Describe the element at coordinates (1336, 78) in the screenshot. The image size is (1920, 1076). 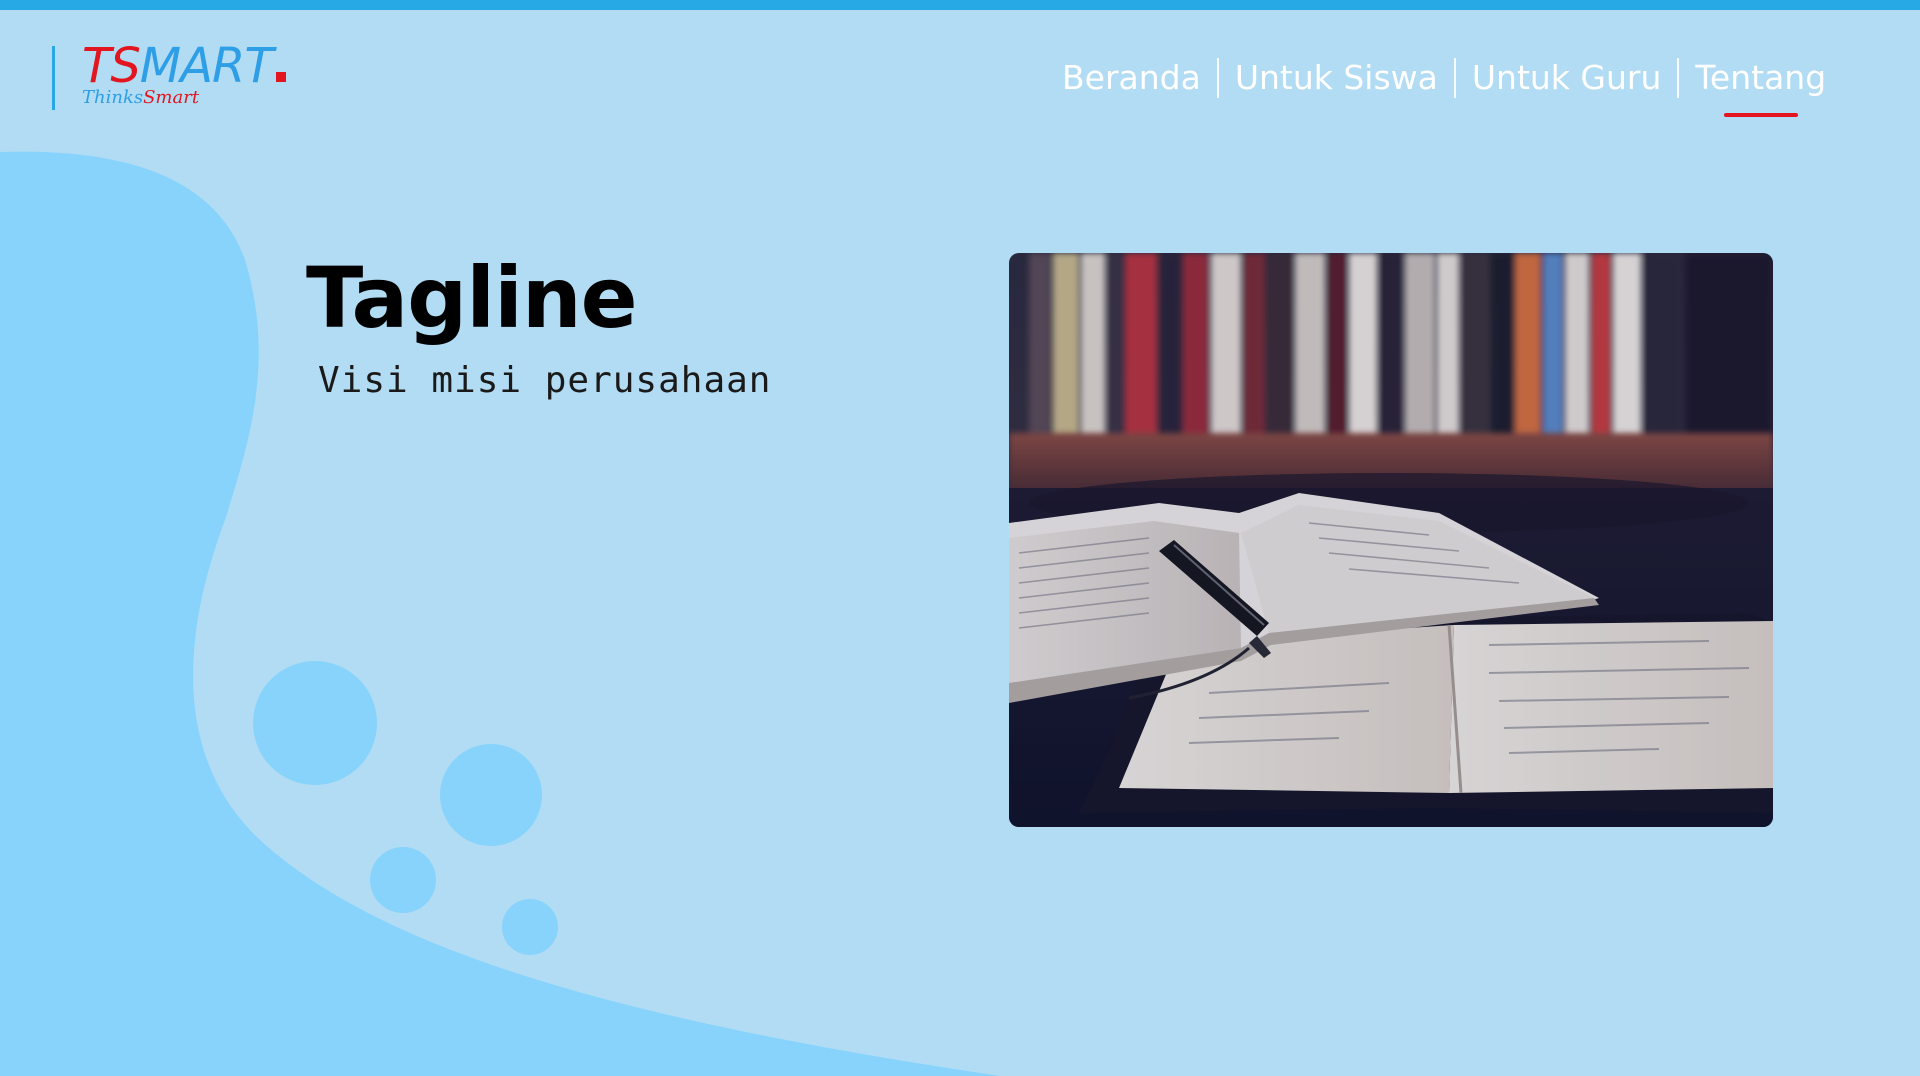
I see `nav-item-untuk-siswa: Untuk Siswa` at that location.